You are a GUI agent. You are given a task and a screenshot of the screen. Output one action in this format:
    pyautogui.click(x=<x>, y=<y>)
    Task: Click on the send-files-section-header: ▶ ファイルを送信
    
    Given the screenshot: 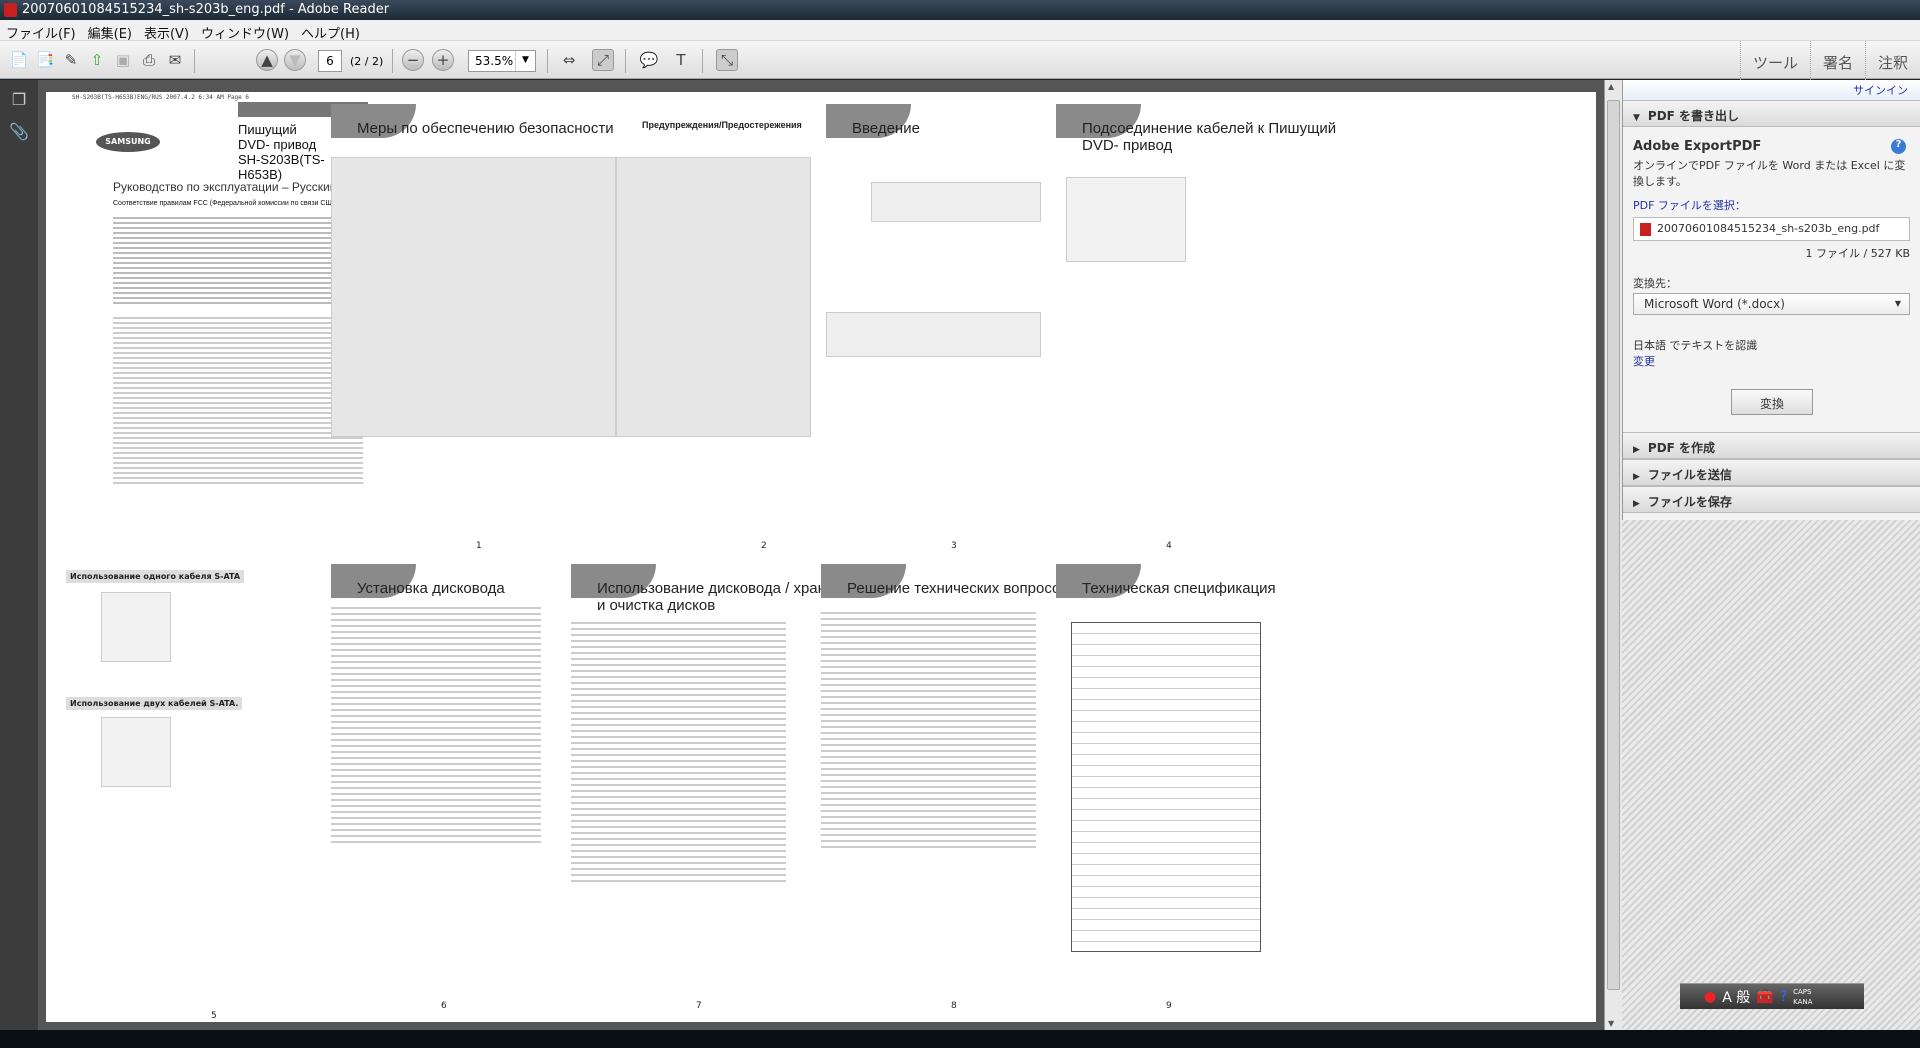 What is the action you would take?
    pyautogui.click(x=1771, y=472)
    